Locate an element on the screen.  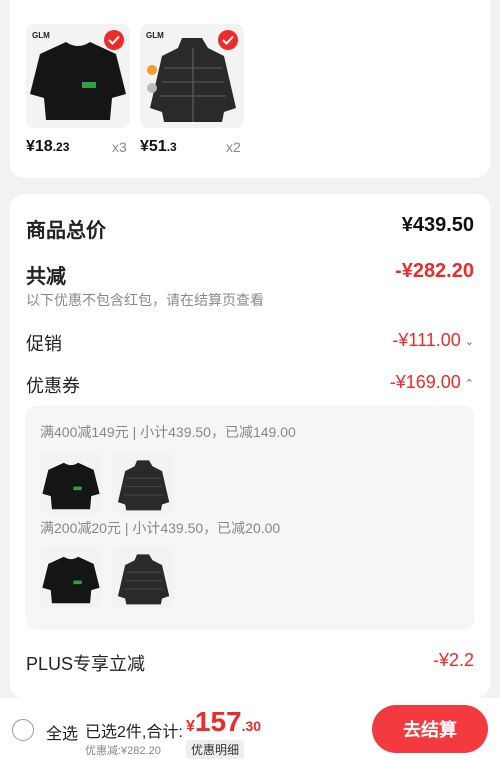
reduce-label: 共减 is located at coordinates (46, 277).